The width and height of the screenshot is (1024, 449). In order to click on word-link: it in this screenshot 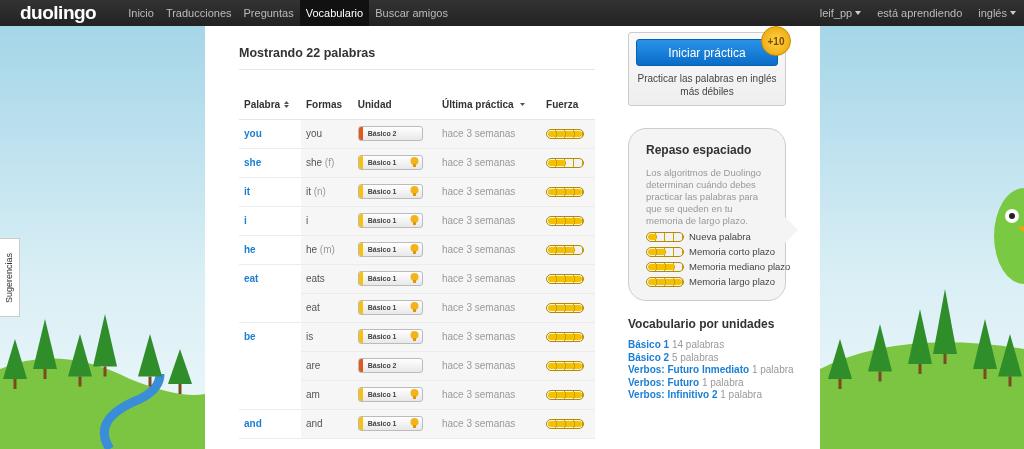, I will do `click(247, 191)`.